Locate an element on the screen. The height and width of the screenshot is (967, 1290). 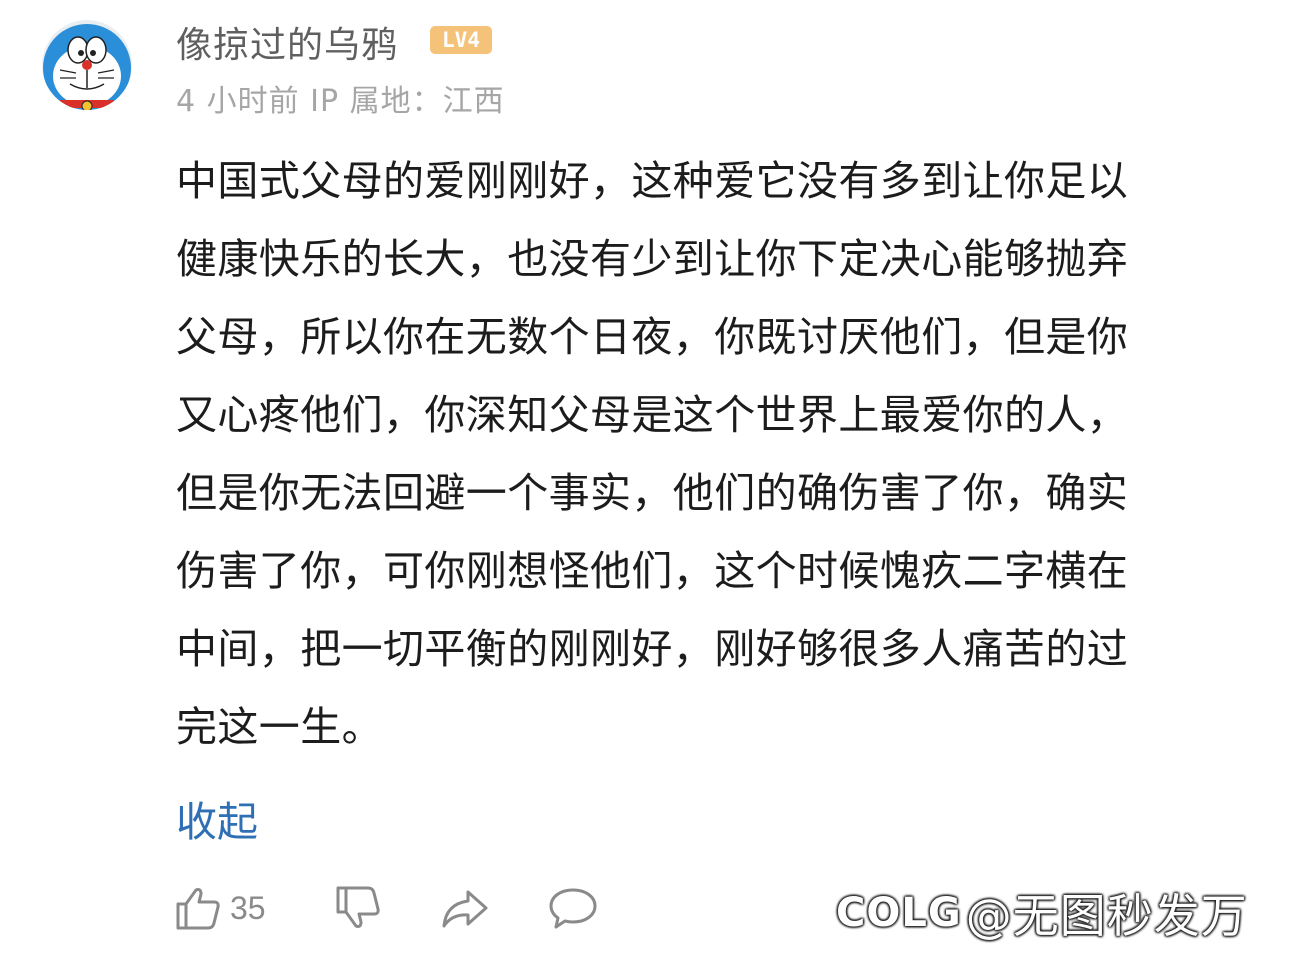
like-count: 35 is located at coordinates (248, 907).